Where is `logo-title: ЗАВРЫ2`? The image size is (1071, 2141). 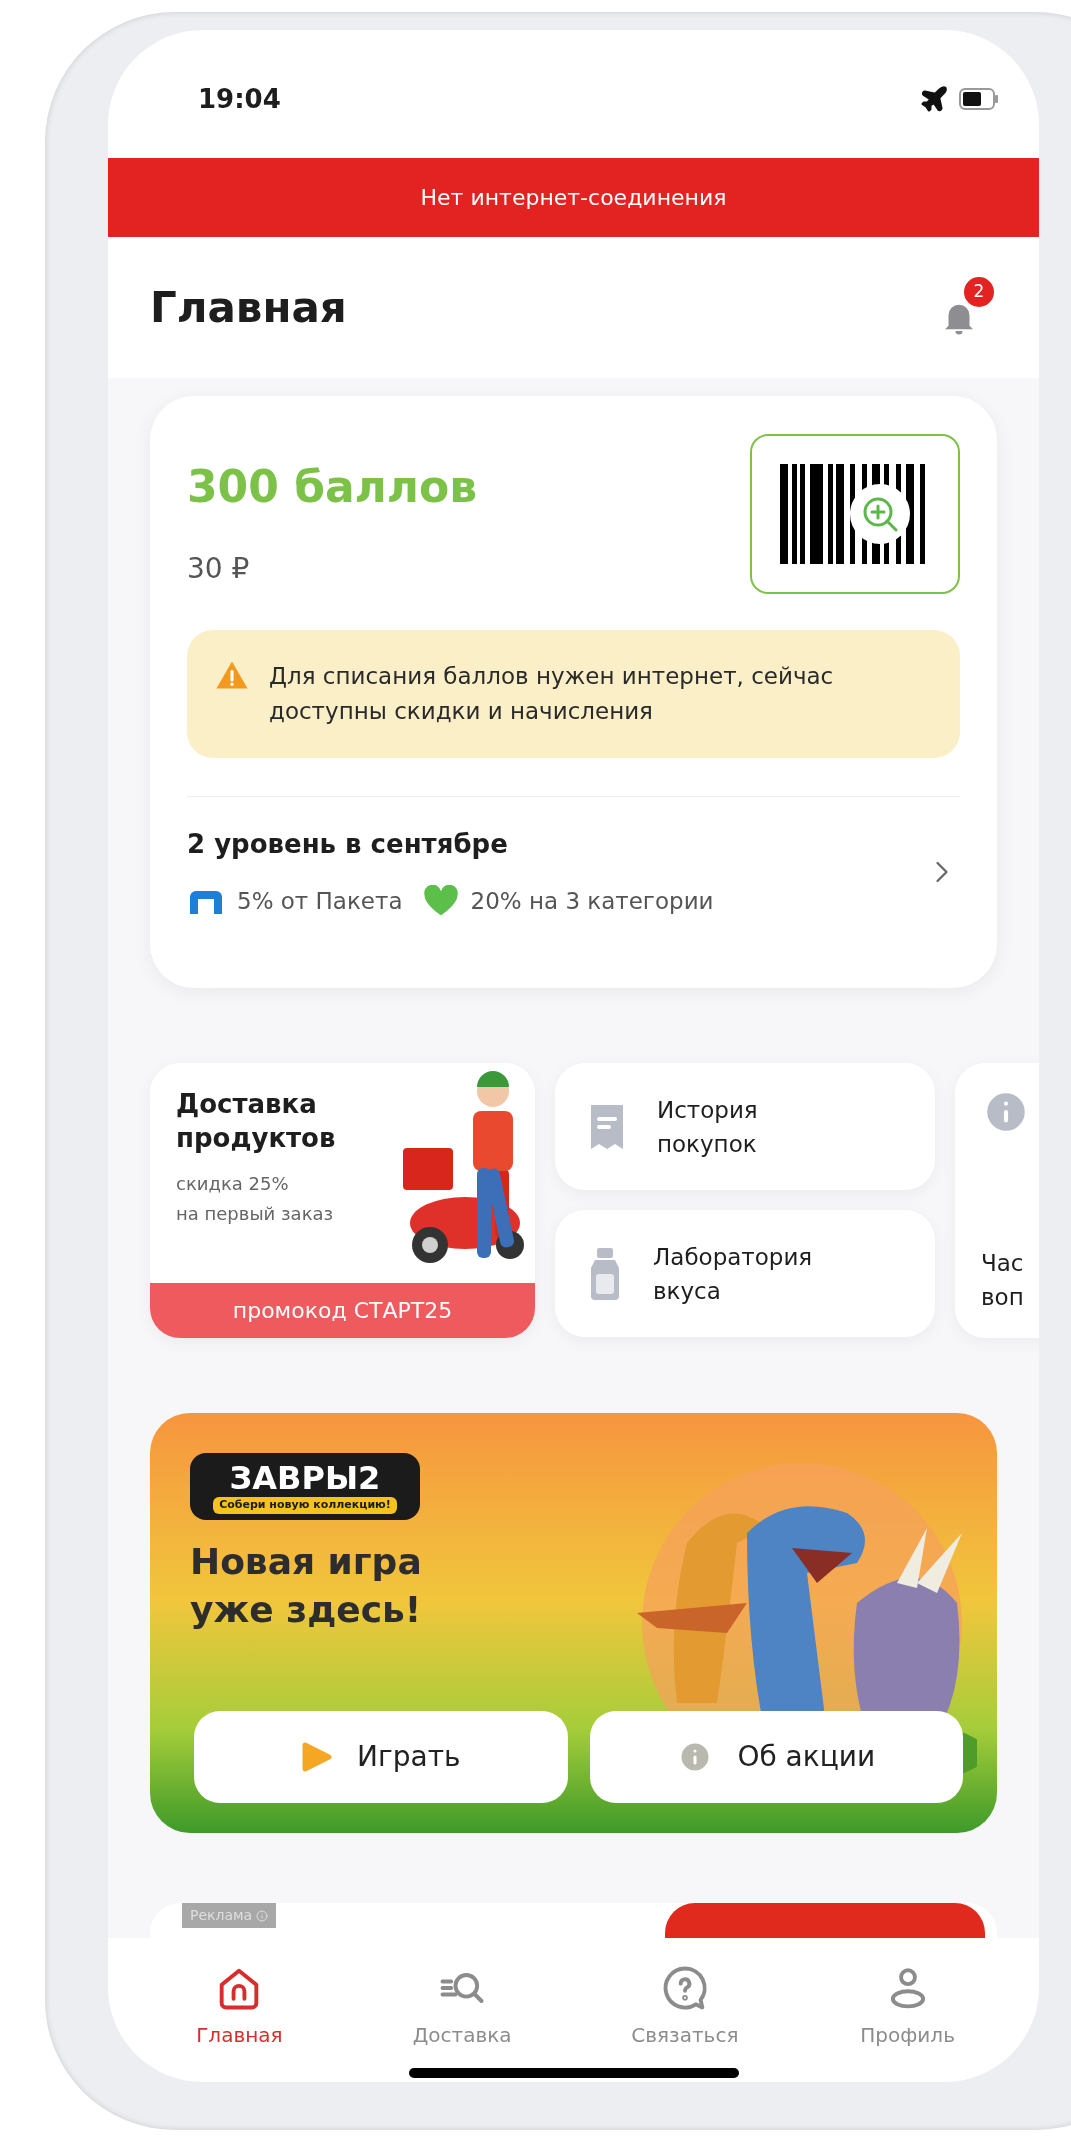 logo-title: ЗАВРЫ2 is located at coordinates (305, 1478).